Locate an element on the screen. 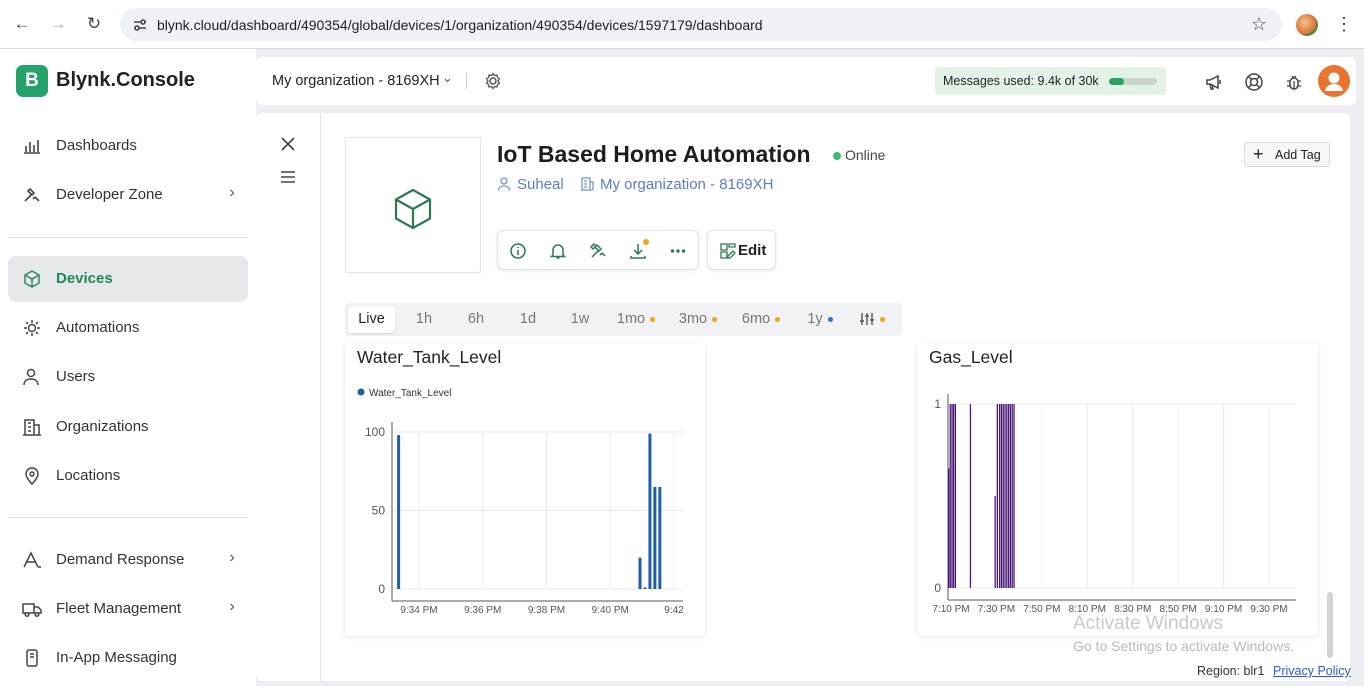  add-tag-button: + Add Tag is located at coordinates (1287, 154).